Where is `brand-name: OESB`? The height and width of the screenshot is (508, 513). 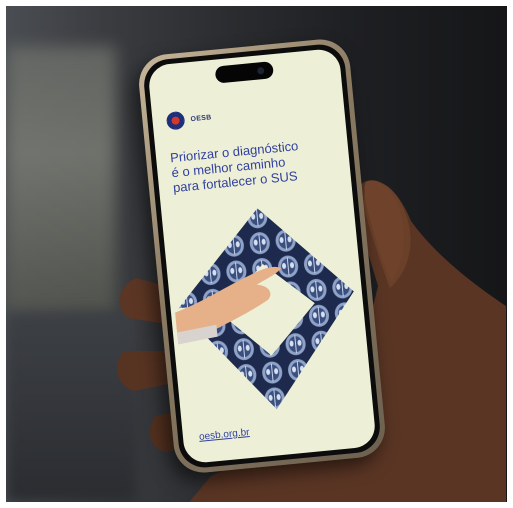 brand-name: OESB is located at coordinates (201, 118).